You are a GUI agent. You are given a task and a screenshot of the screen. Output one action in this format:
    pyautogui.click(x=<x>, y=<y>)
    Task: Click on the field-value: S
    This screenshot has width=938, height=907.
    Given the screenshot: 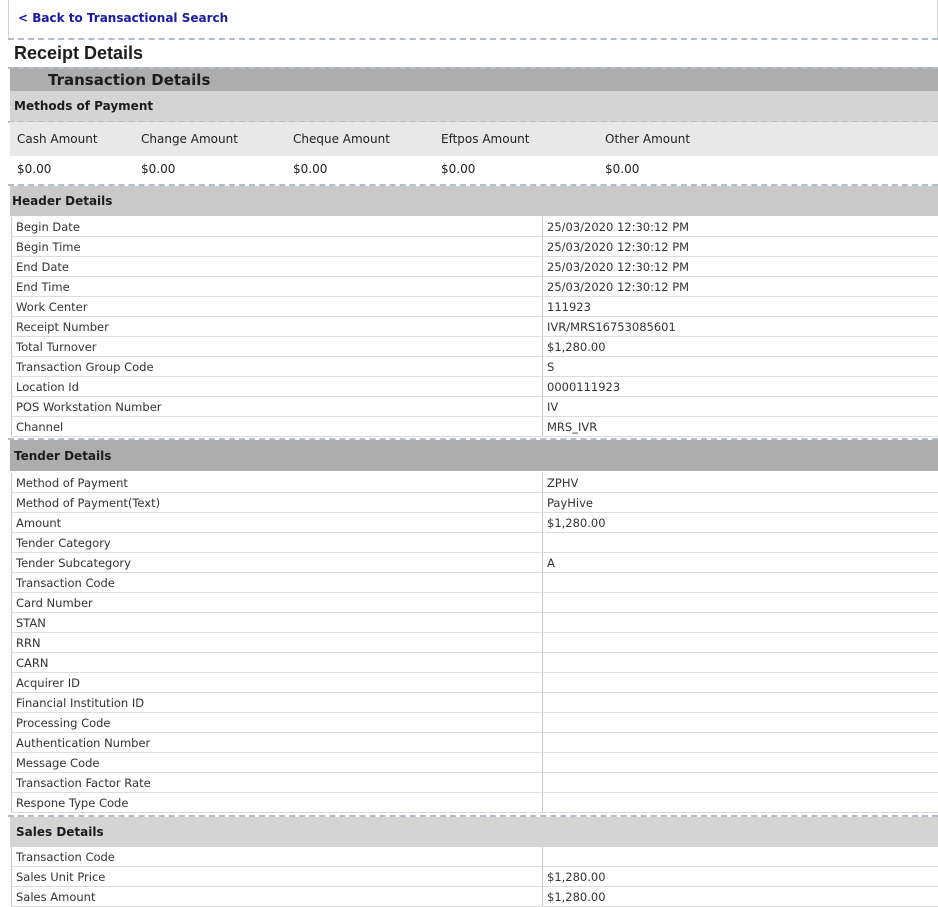 What is the action you would take?
    pyautogui.click(x=740, y=367)
    